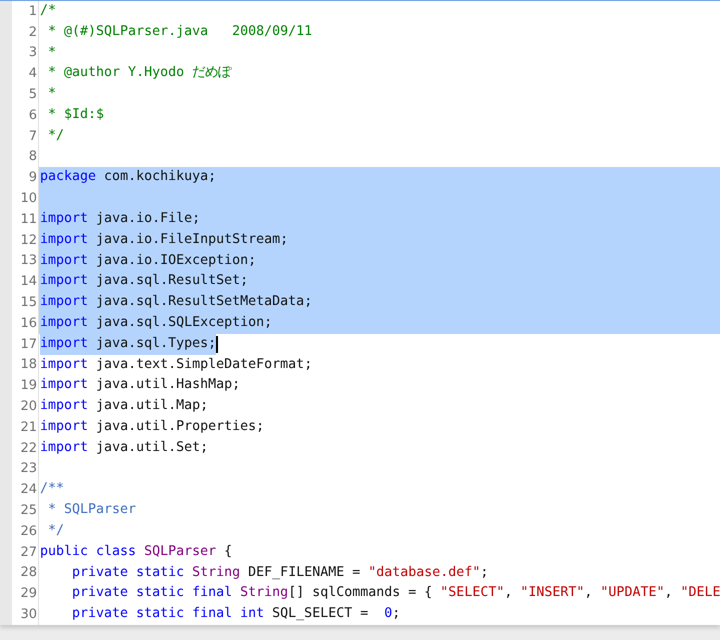 The width and height of the screenshot is (720, 640). I want to click on code-line: * @author Y.Hyodo だめぽ, so click(139, 73).